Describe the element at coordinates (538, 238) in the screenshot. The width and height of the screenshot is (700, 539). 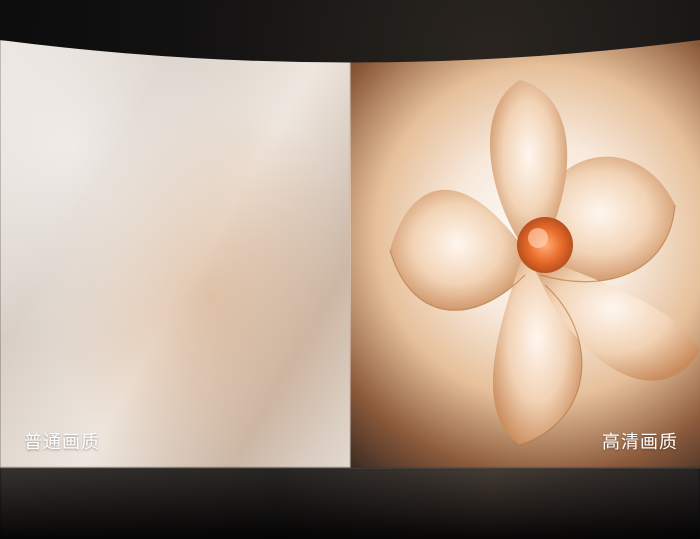
I see `flower-center-highlight` at that location.